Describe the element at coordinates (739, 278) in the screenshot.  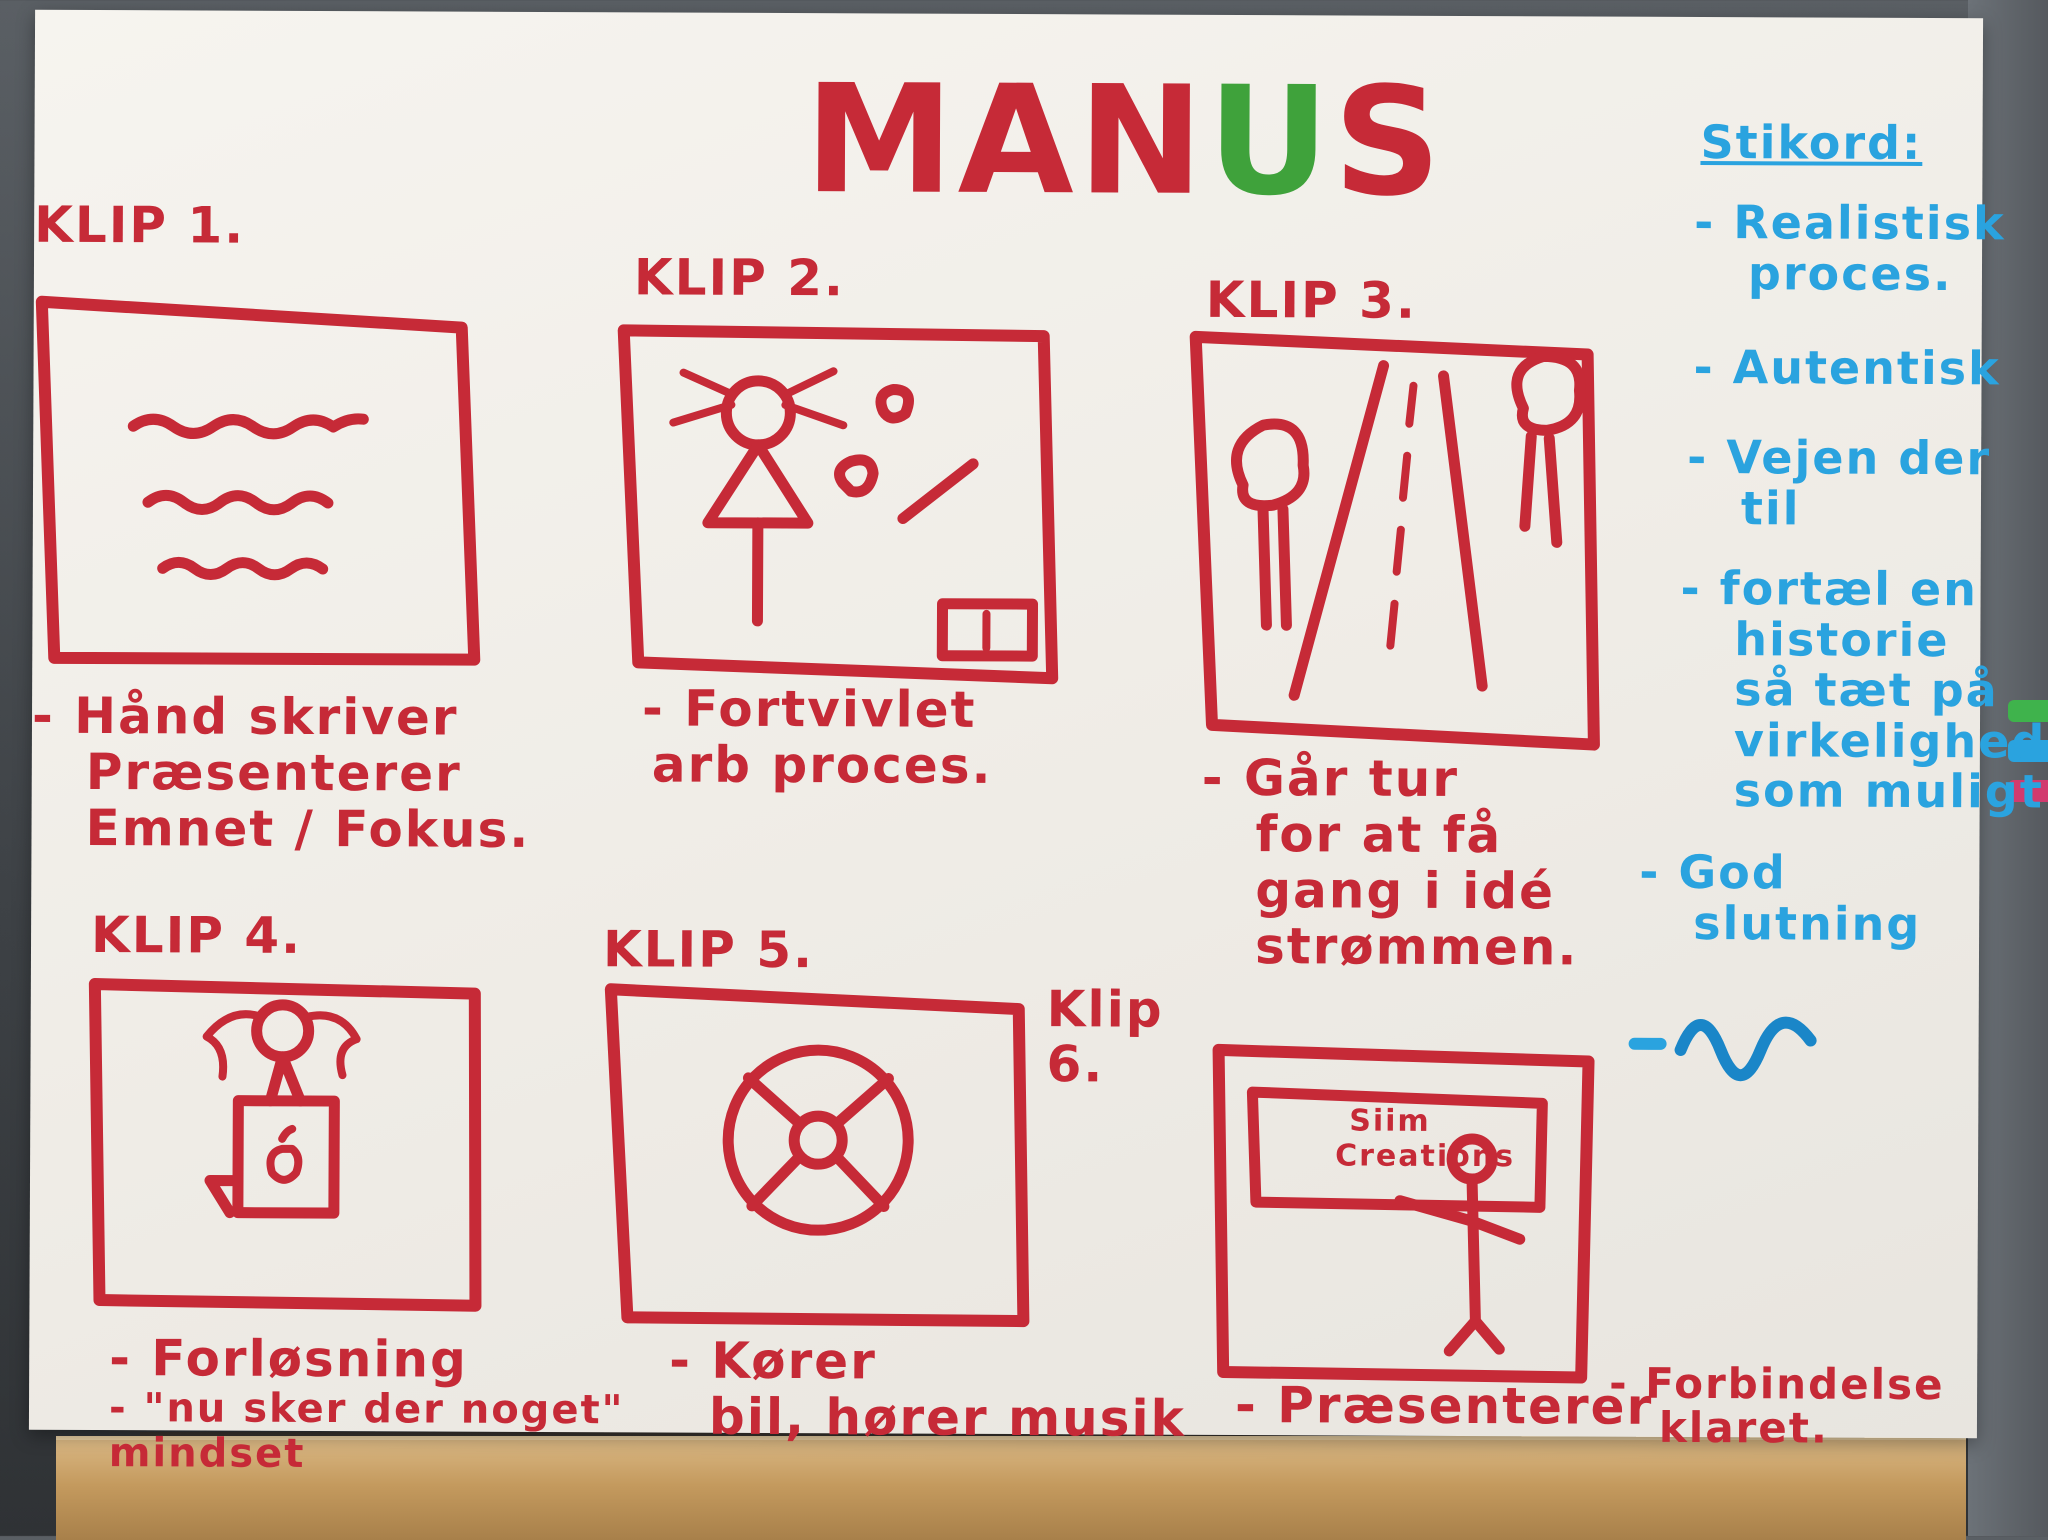
I see `clip-2-label: KLIP 2.` at that location.